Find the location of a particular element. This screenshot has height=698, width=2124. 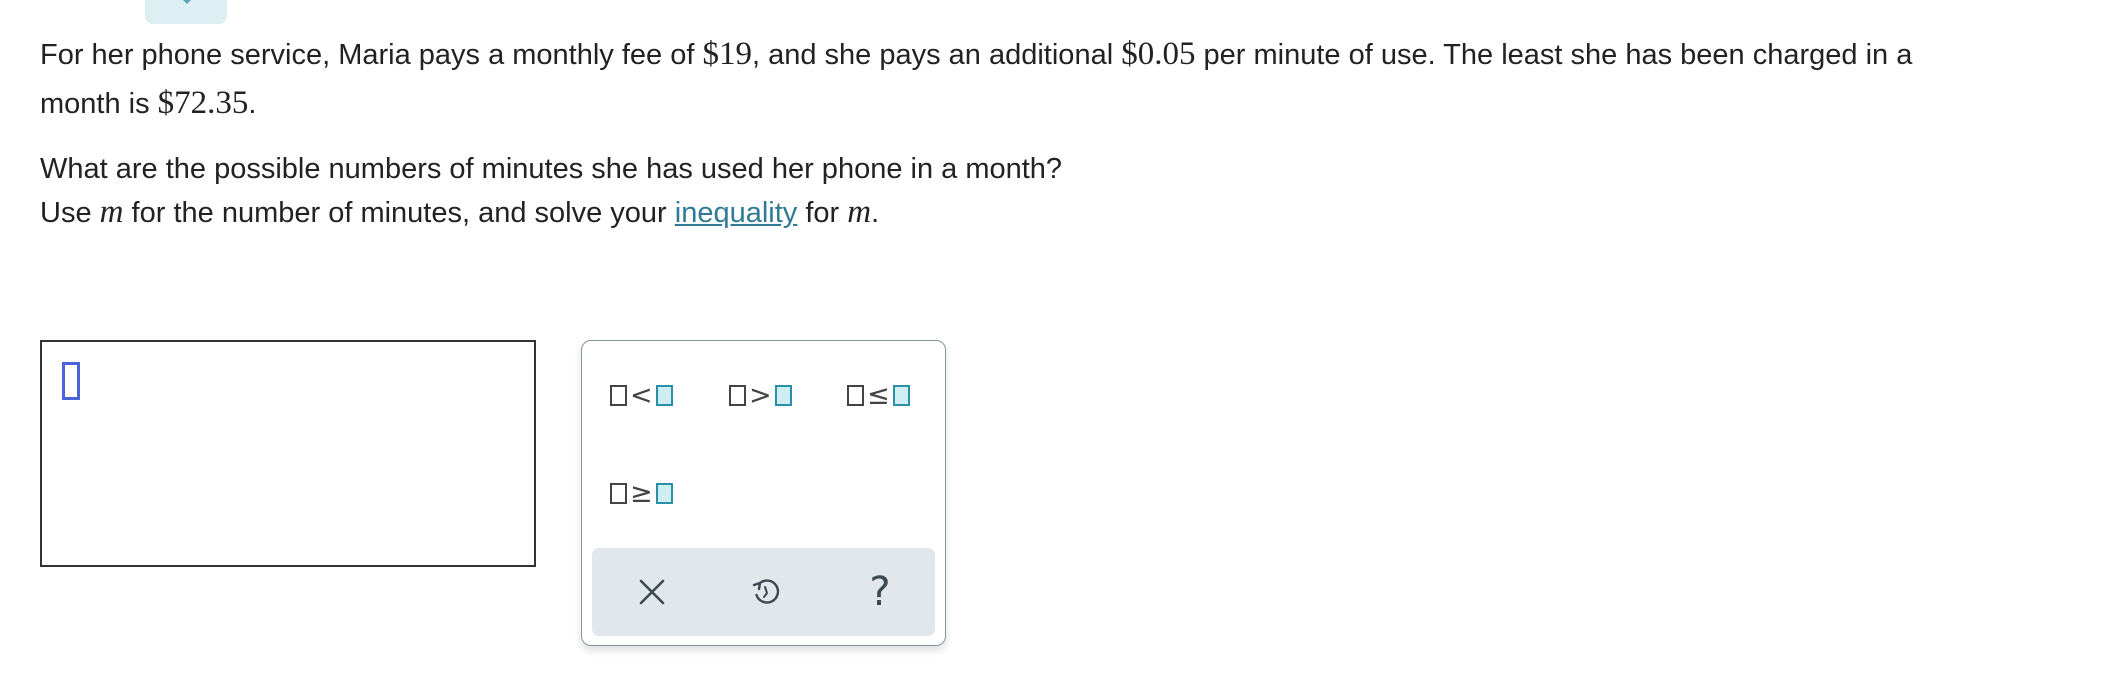

action-bar: ? is located at coordinates (763, 592).